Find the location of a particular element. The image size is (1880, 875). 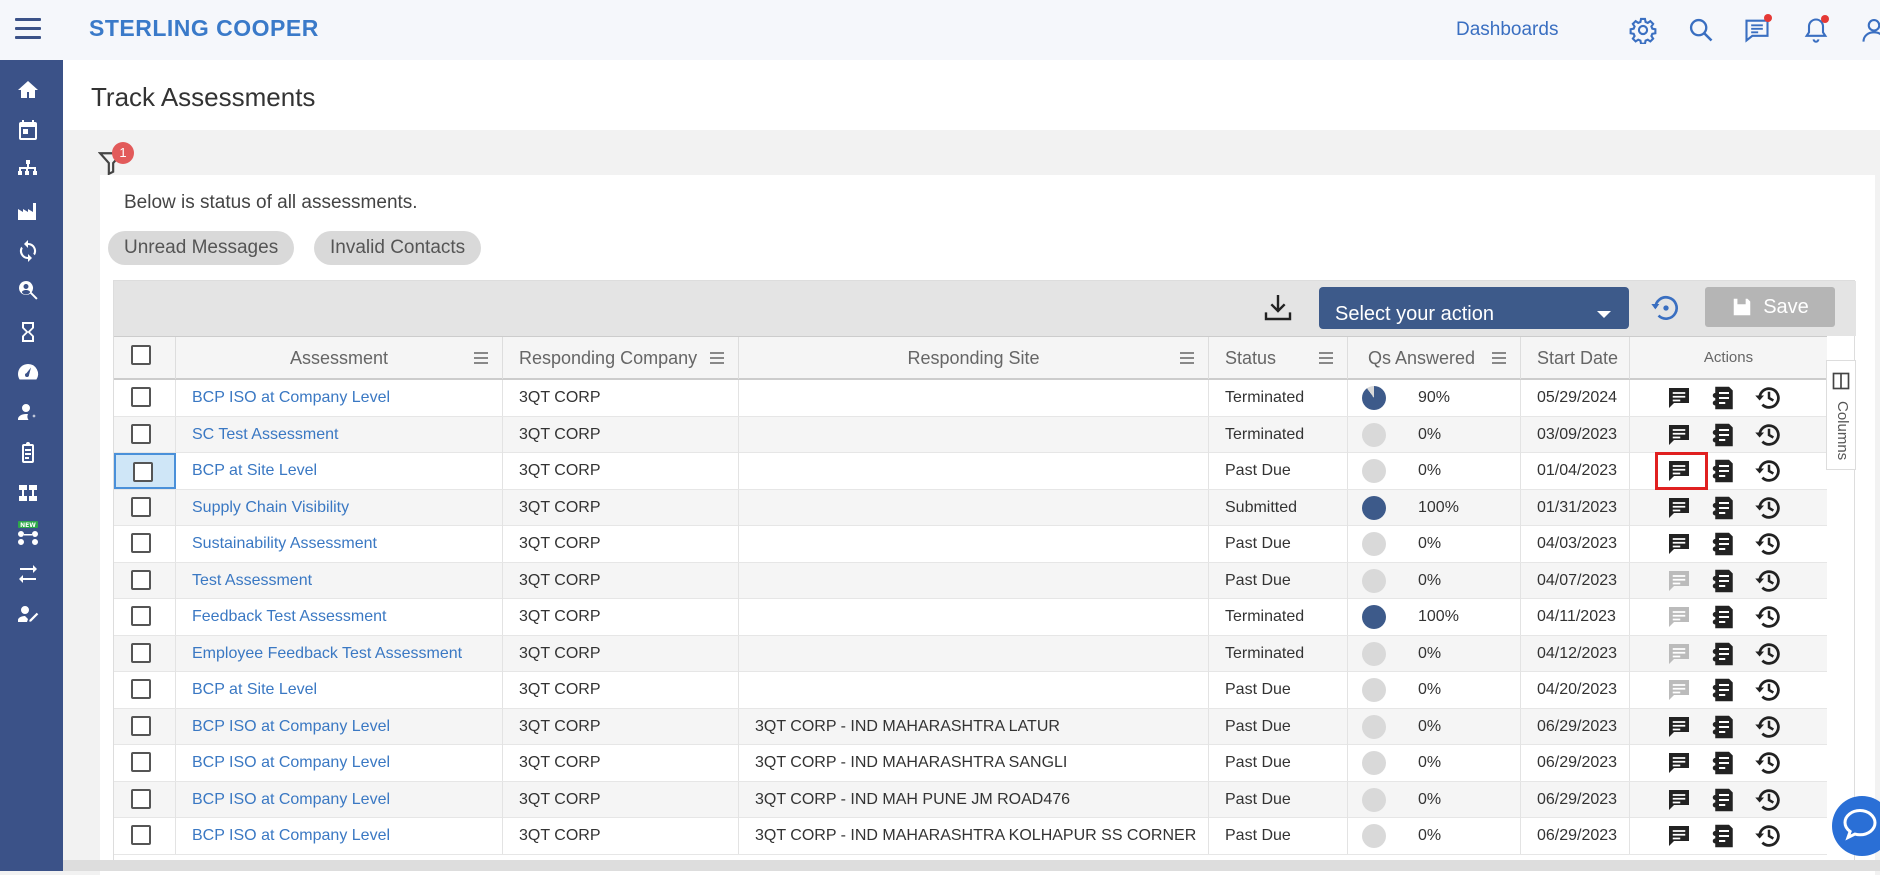

clipboard-icon is located at coordinates (28, 453).